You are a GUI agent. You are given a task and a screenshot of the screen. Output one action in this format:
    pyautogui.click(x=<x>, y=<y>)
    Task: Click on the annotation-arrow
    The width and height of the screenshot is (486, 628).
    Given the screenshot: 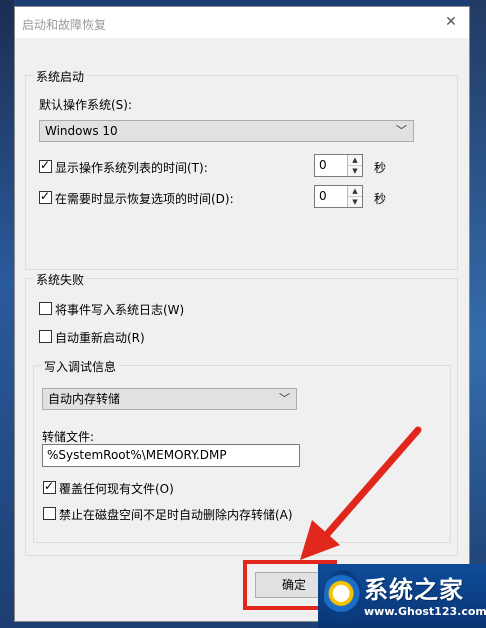 What is the action you would take?
    pyautogui.click(x=361, y=493)
    